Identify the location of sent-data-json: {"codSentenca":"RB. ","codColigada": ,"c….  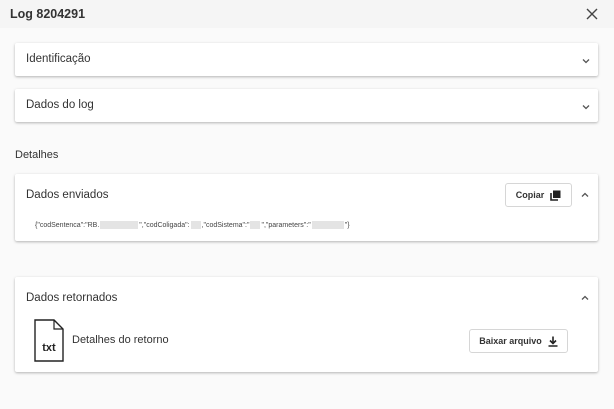
(192, 225).